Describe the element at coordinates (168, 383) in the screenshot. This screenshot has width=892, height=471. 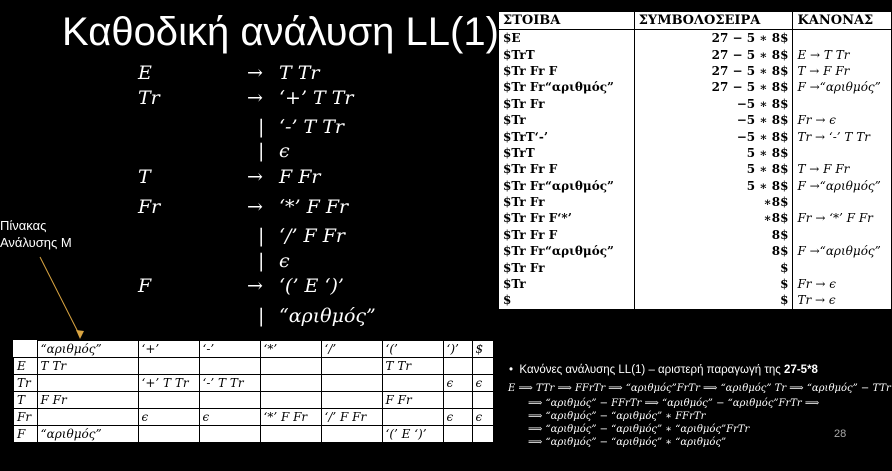
I see `parse-table-cell: ‘+’ T Tr` at that location.